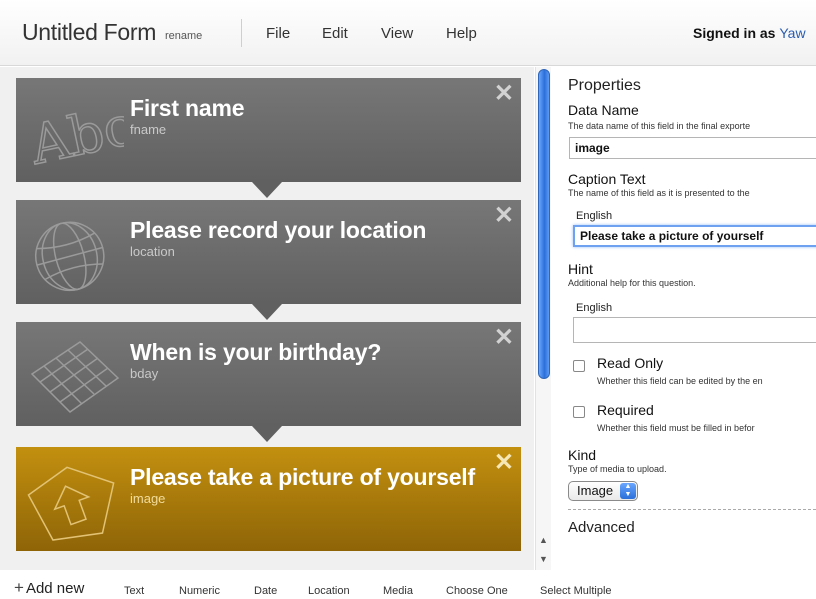 The image size is (816, 599). I want to click on read-only-checkbox, so click(579, 366).